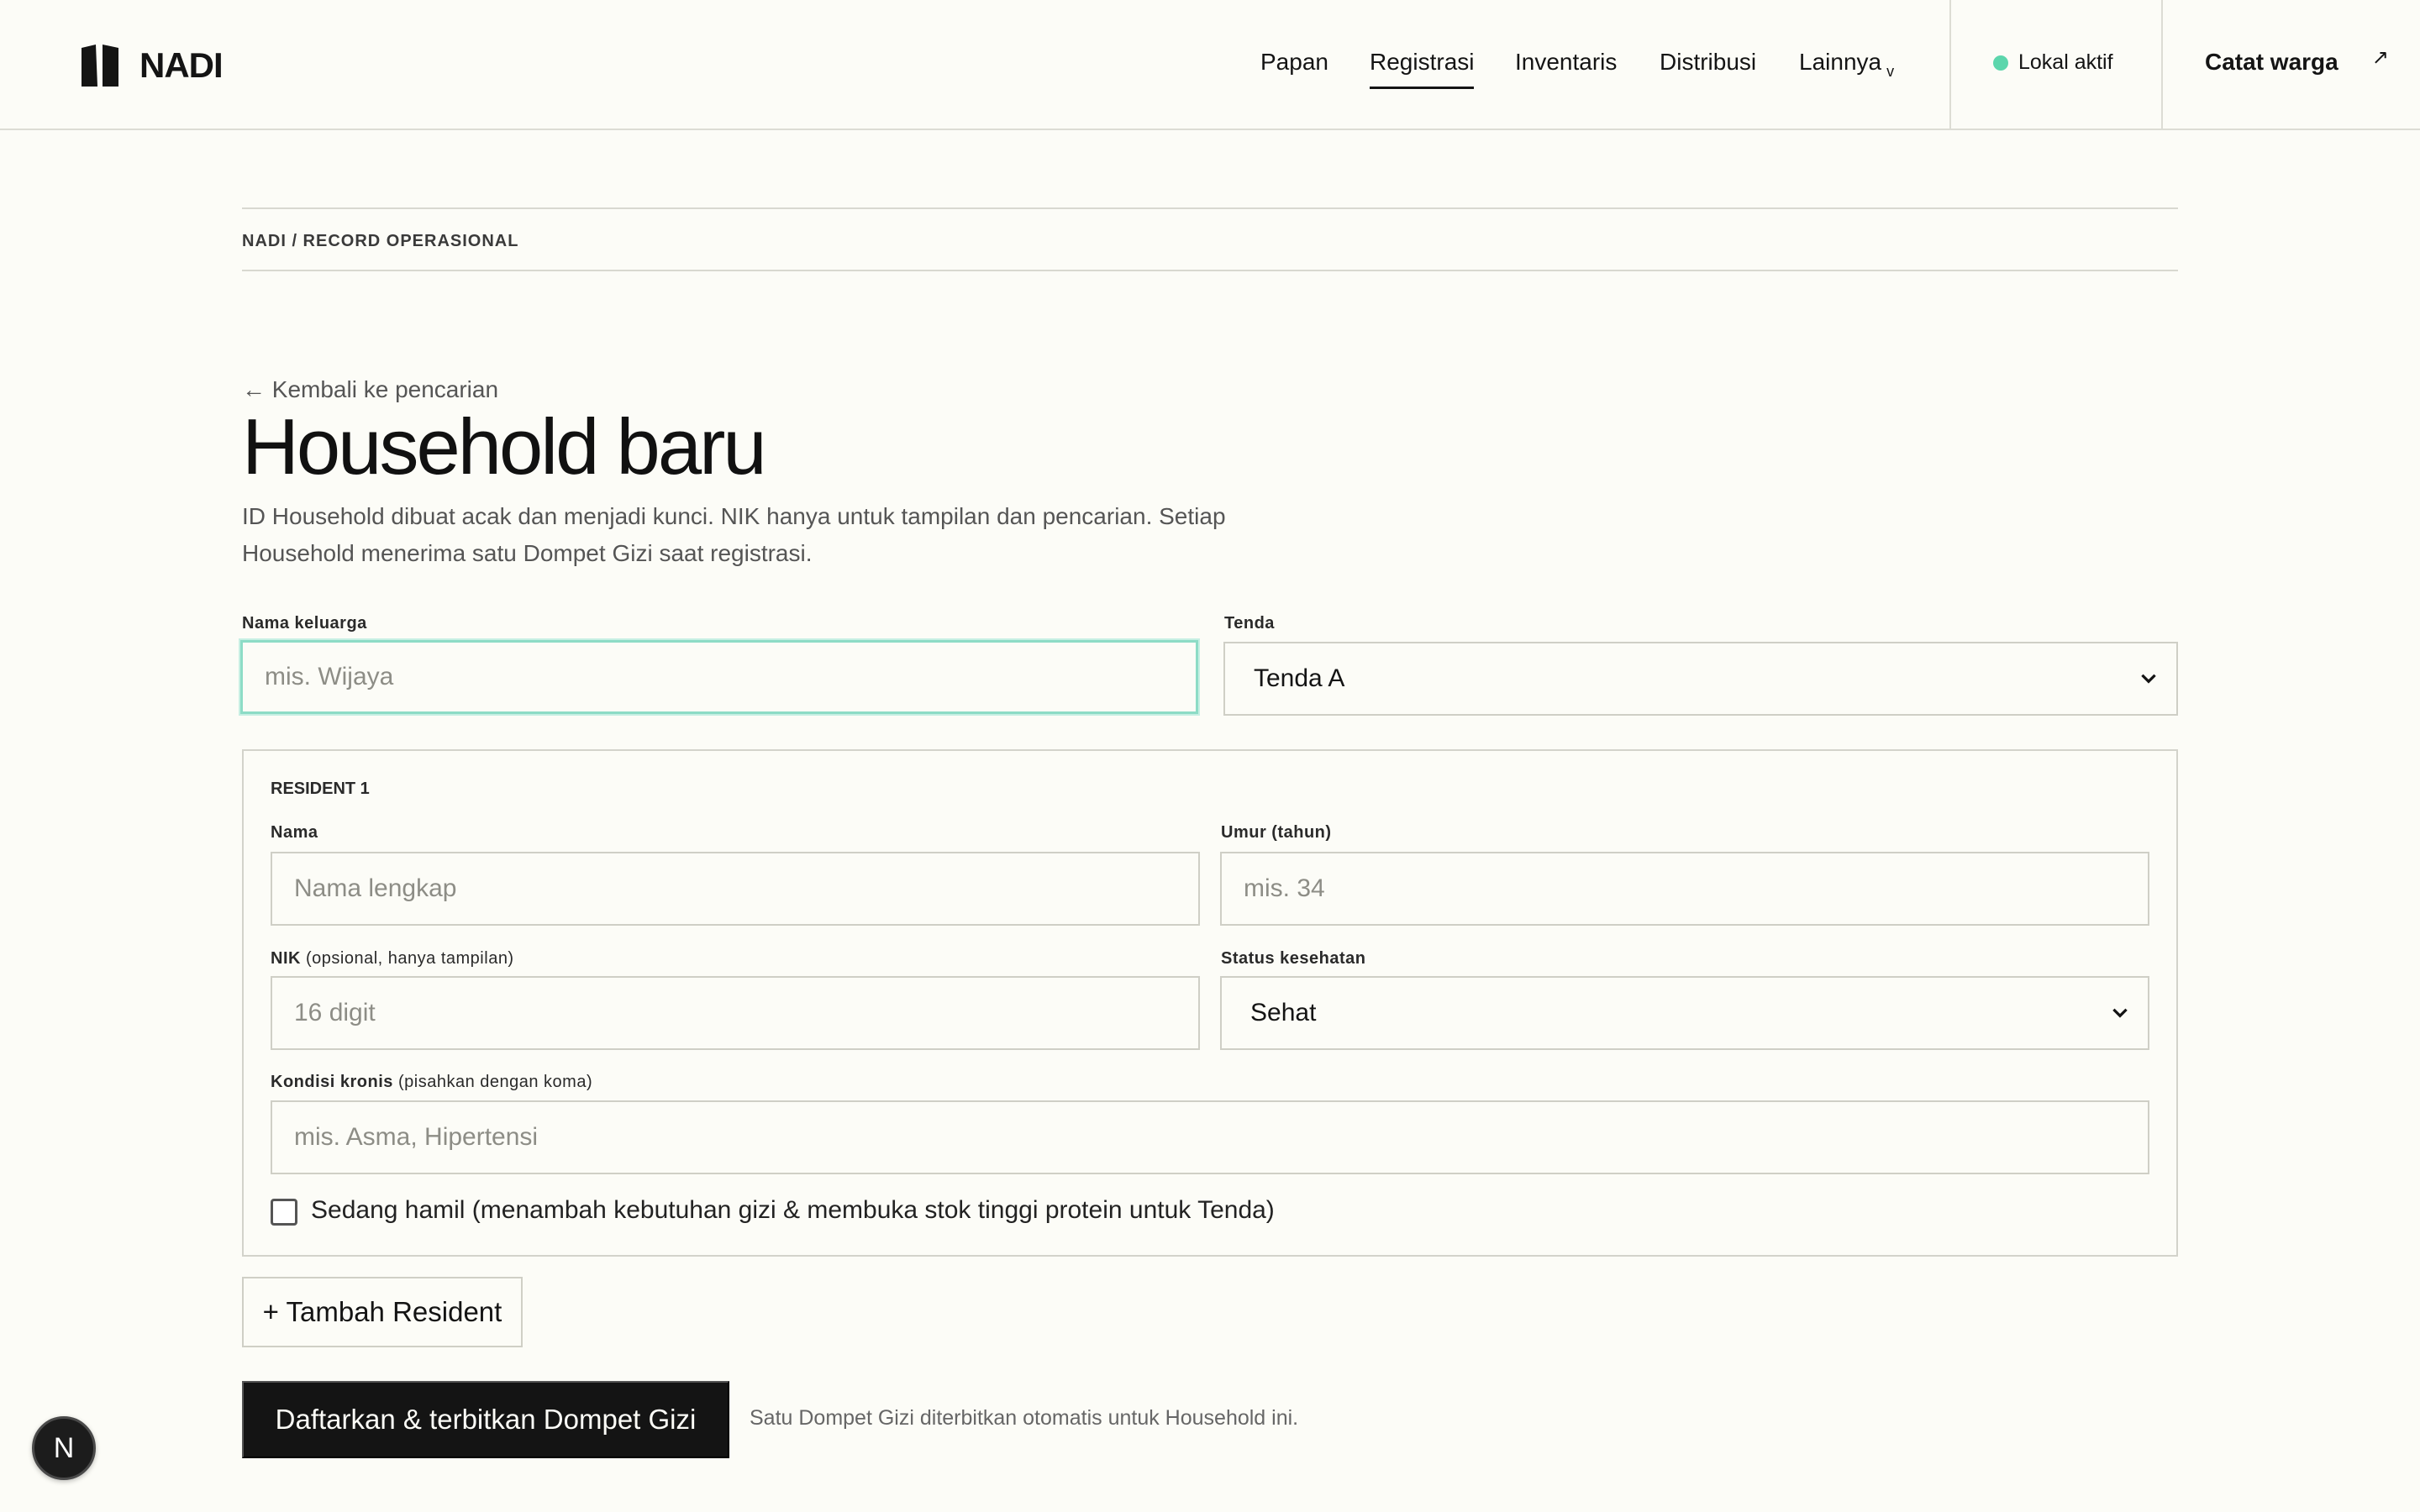 Image resolution: width=2420 pixels, height=1512 pixels. What do you see at coordinates (321, 789) in the screenshot?
I see `resident-card-title: RESIDENT 1` at bounding box center [321, 789].